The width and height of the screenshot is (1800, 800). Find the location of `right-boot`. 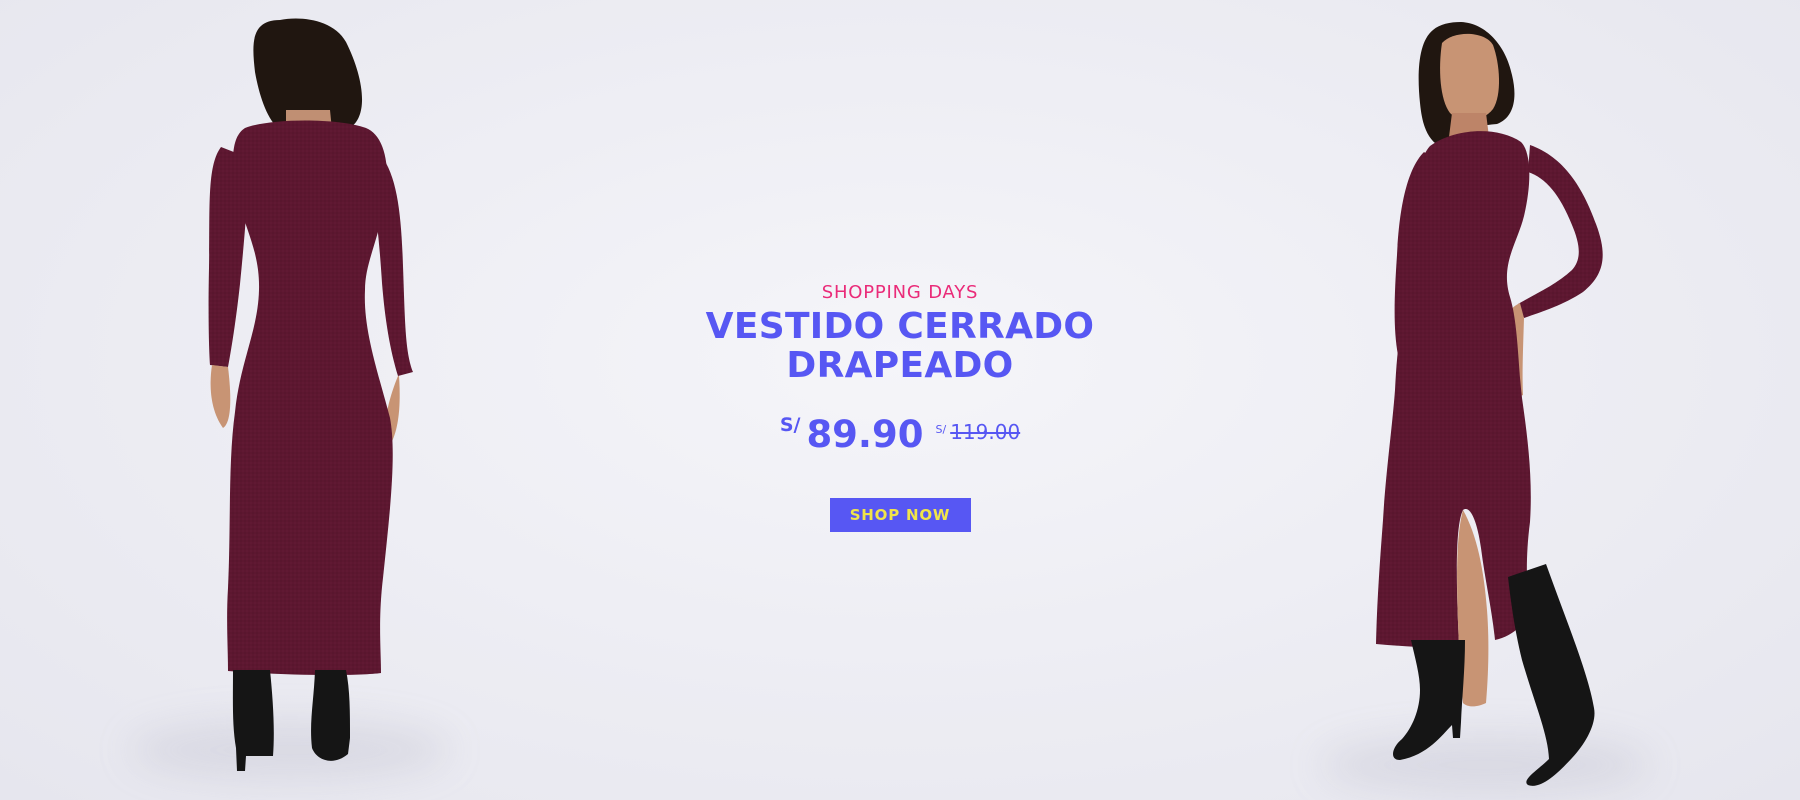

right-boot is located at coordinates (1551, 675).